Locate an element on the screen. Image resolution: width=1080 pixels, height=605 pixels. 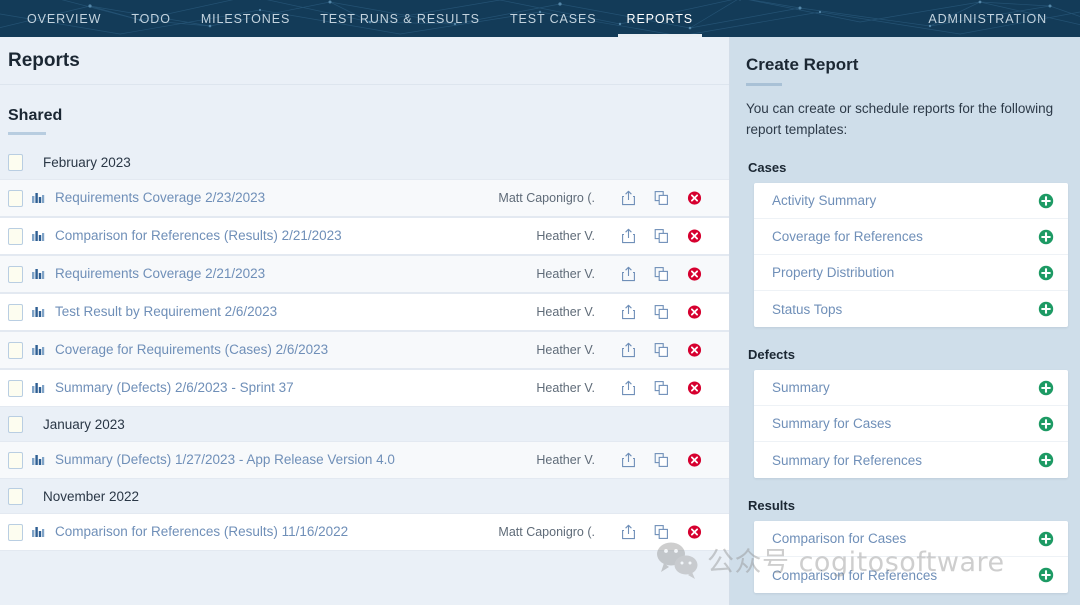
nav-item-administration: ADMINISTRATION is located at coordinates (987, 18).